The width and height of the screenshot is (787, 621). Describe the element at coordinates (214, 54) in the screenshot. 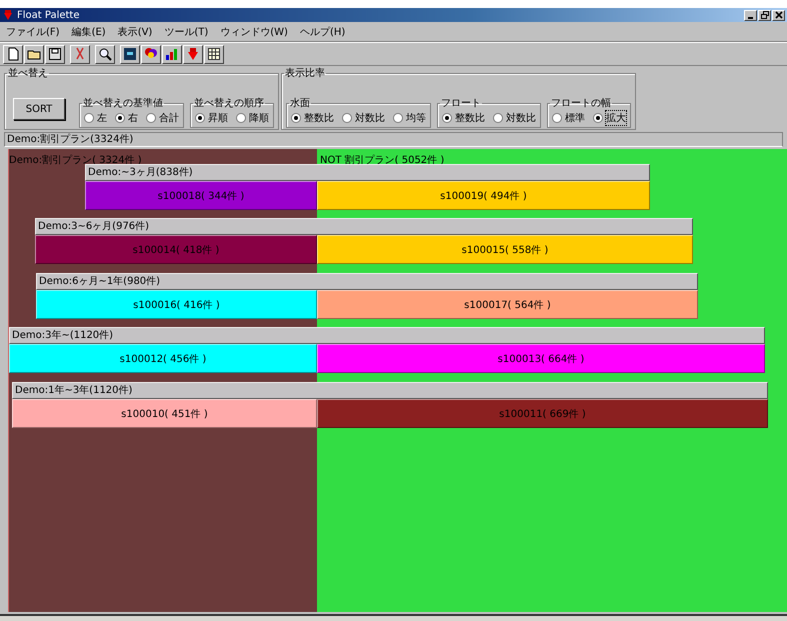

I see `grid-icon` at that location.